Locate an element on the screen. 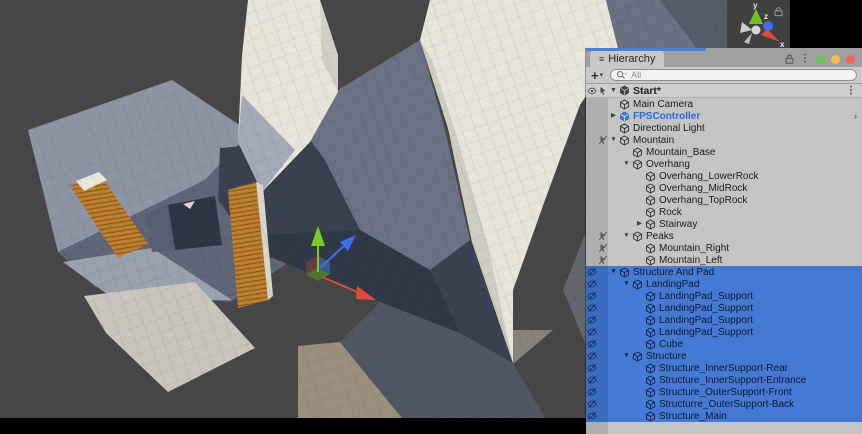 The width and height of the screenshot is (862, 434). scene-visibility-icon is located at coordinates (591, 90).